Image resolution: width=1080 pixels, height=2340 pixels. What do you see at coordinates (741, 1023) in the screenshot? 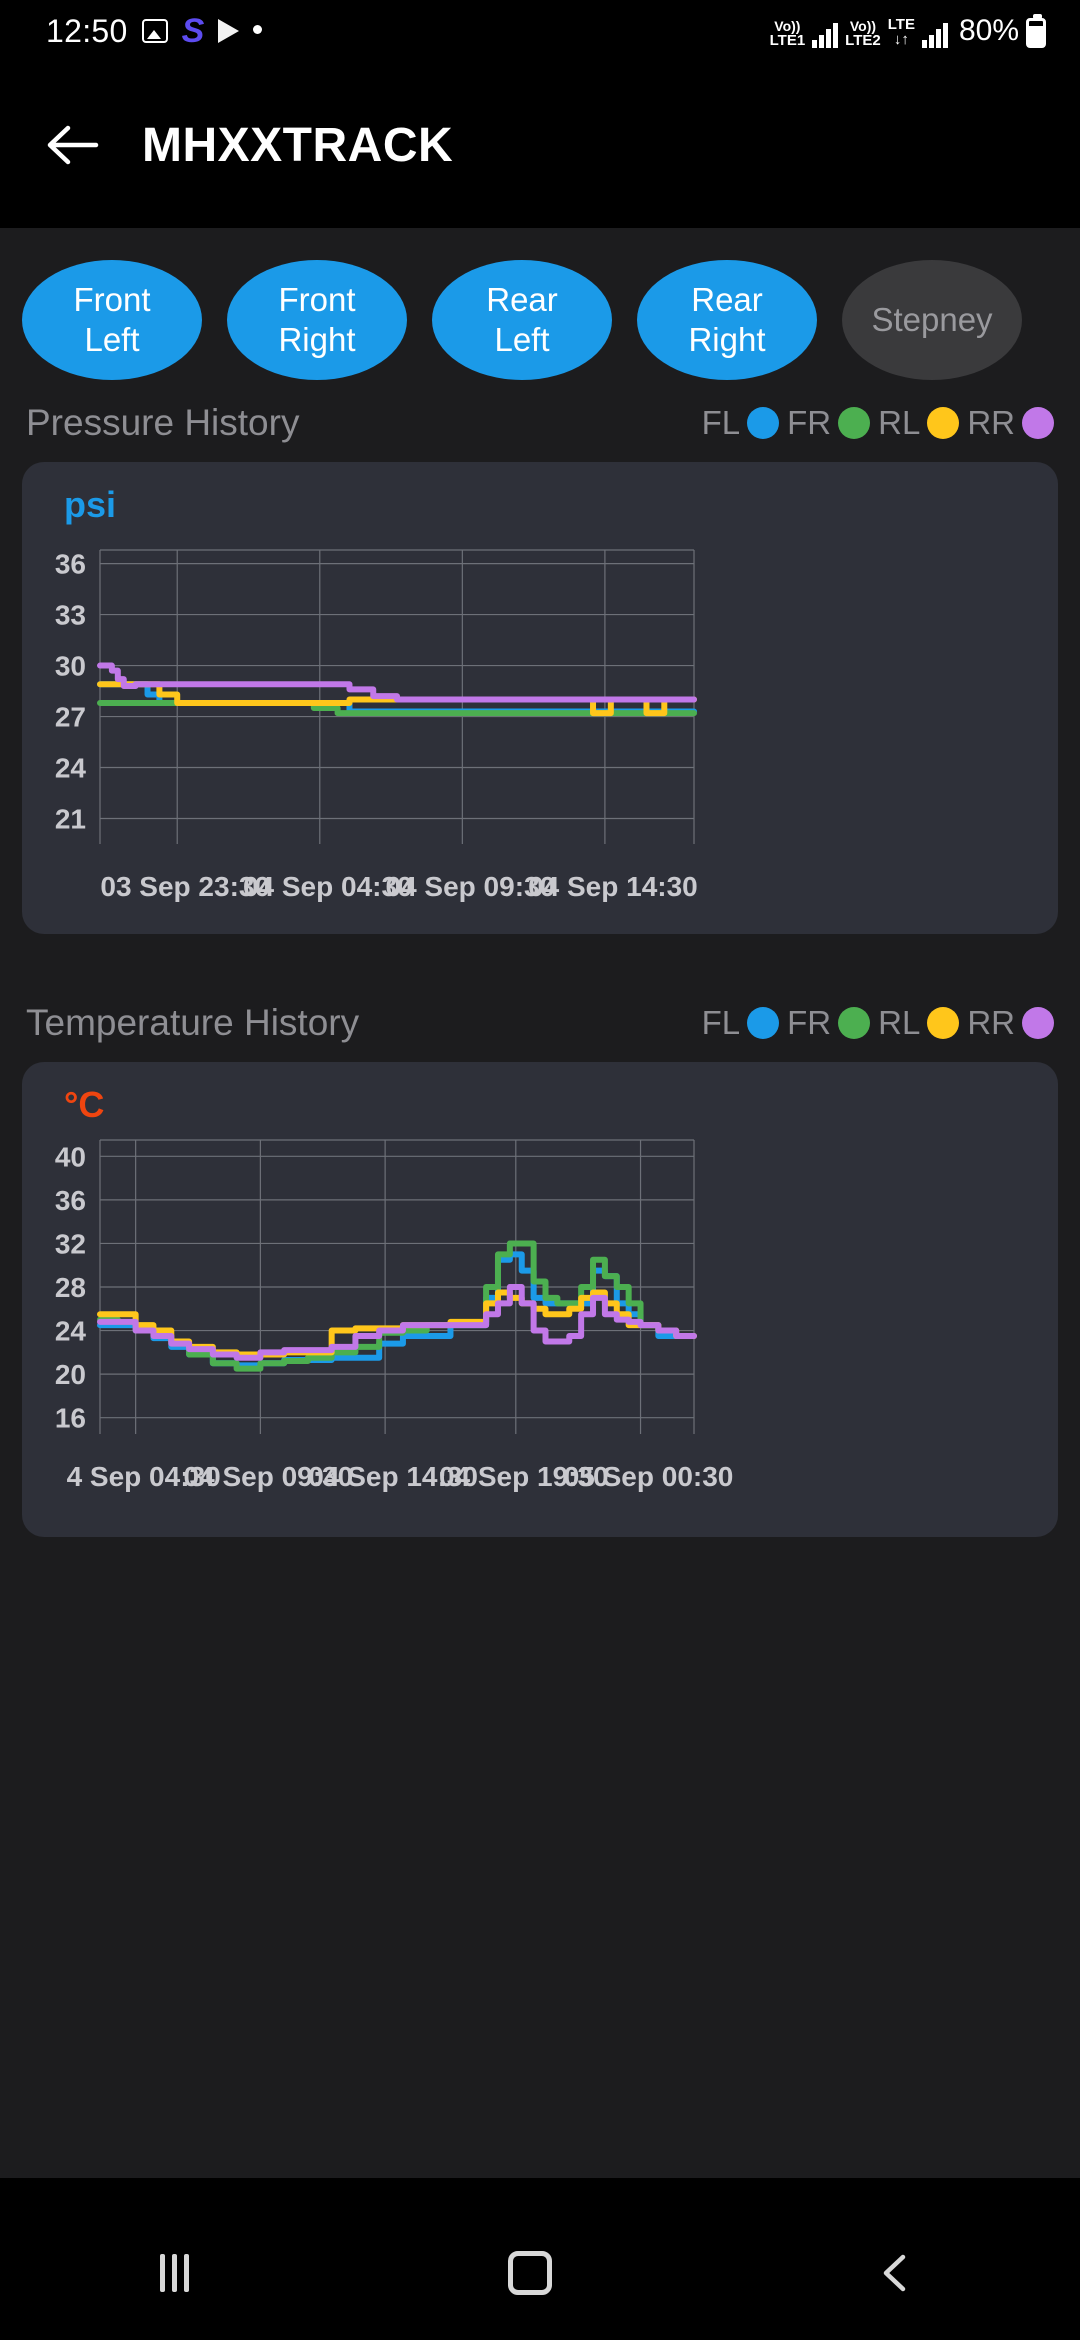
I see `legend-item-fl-temp: FL` at bounding box center [741, 1023].